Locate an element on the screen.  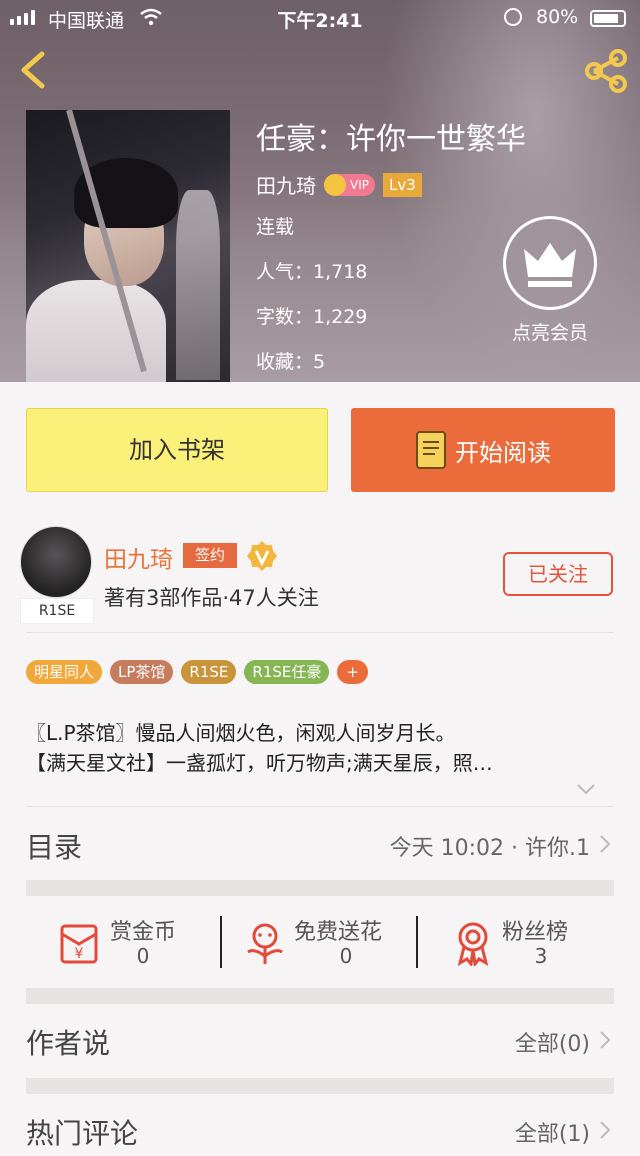
member-button: 点亮会员 is located at coordinates (550, 280).